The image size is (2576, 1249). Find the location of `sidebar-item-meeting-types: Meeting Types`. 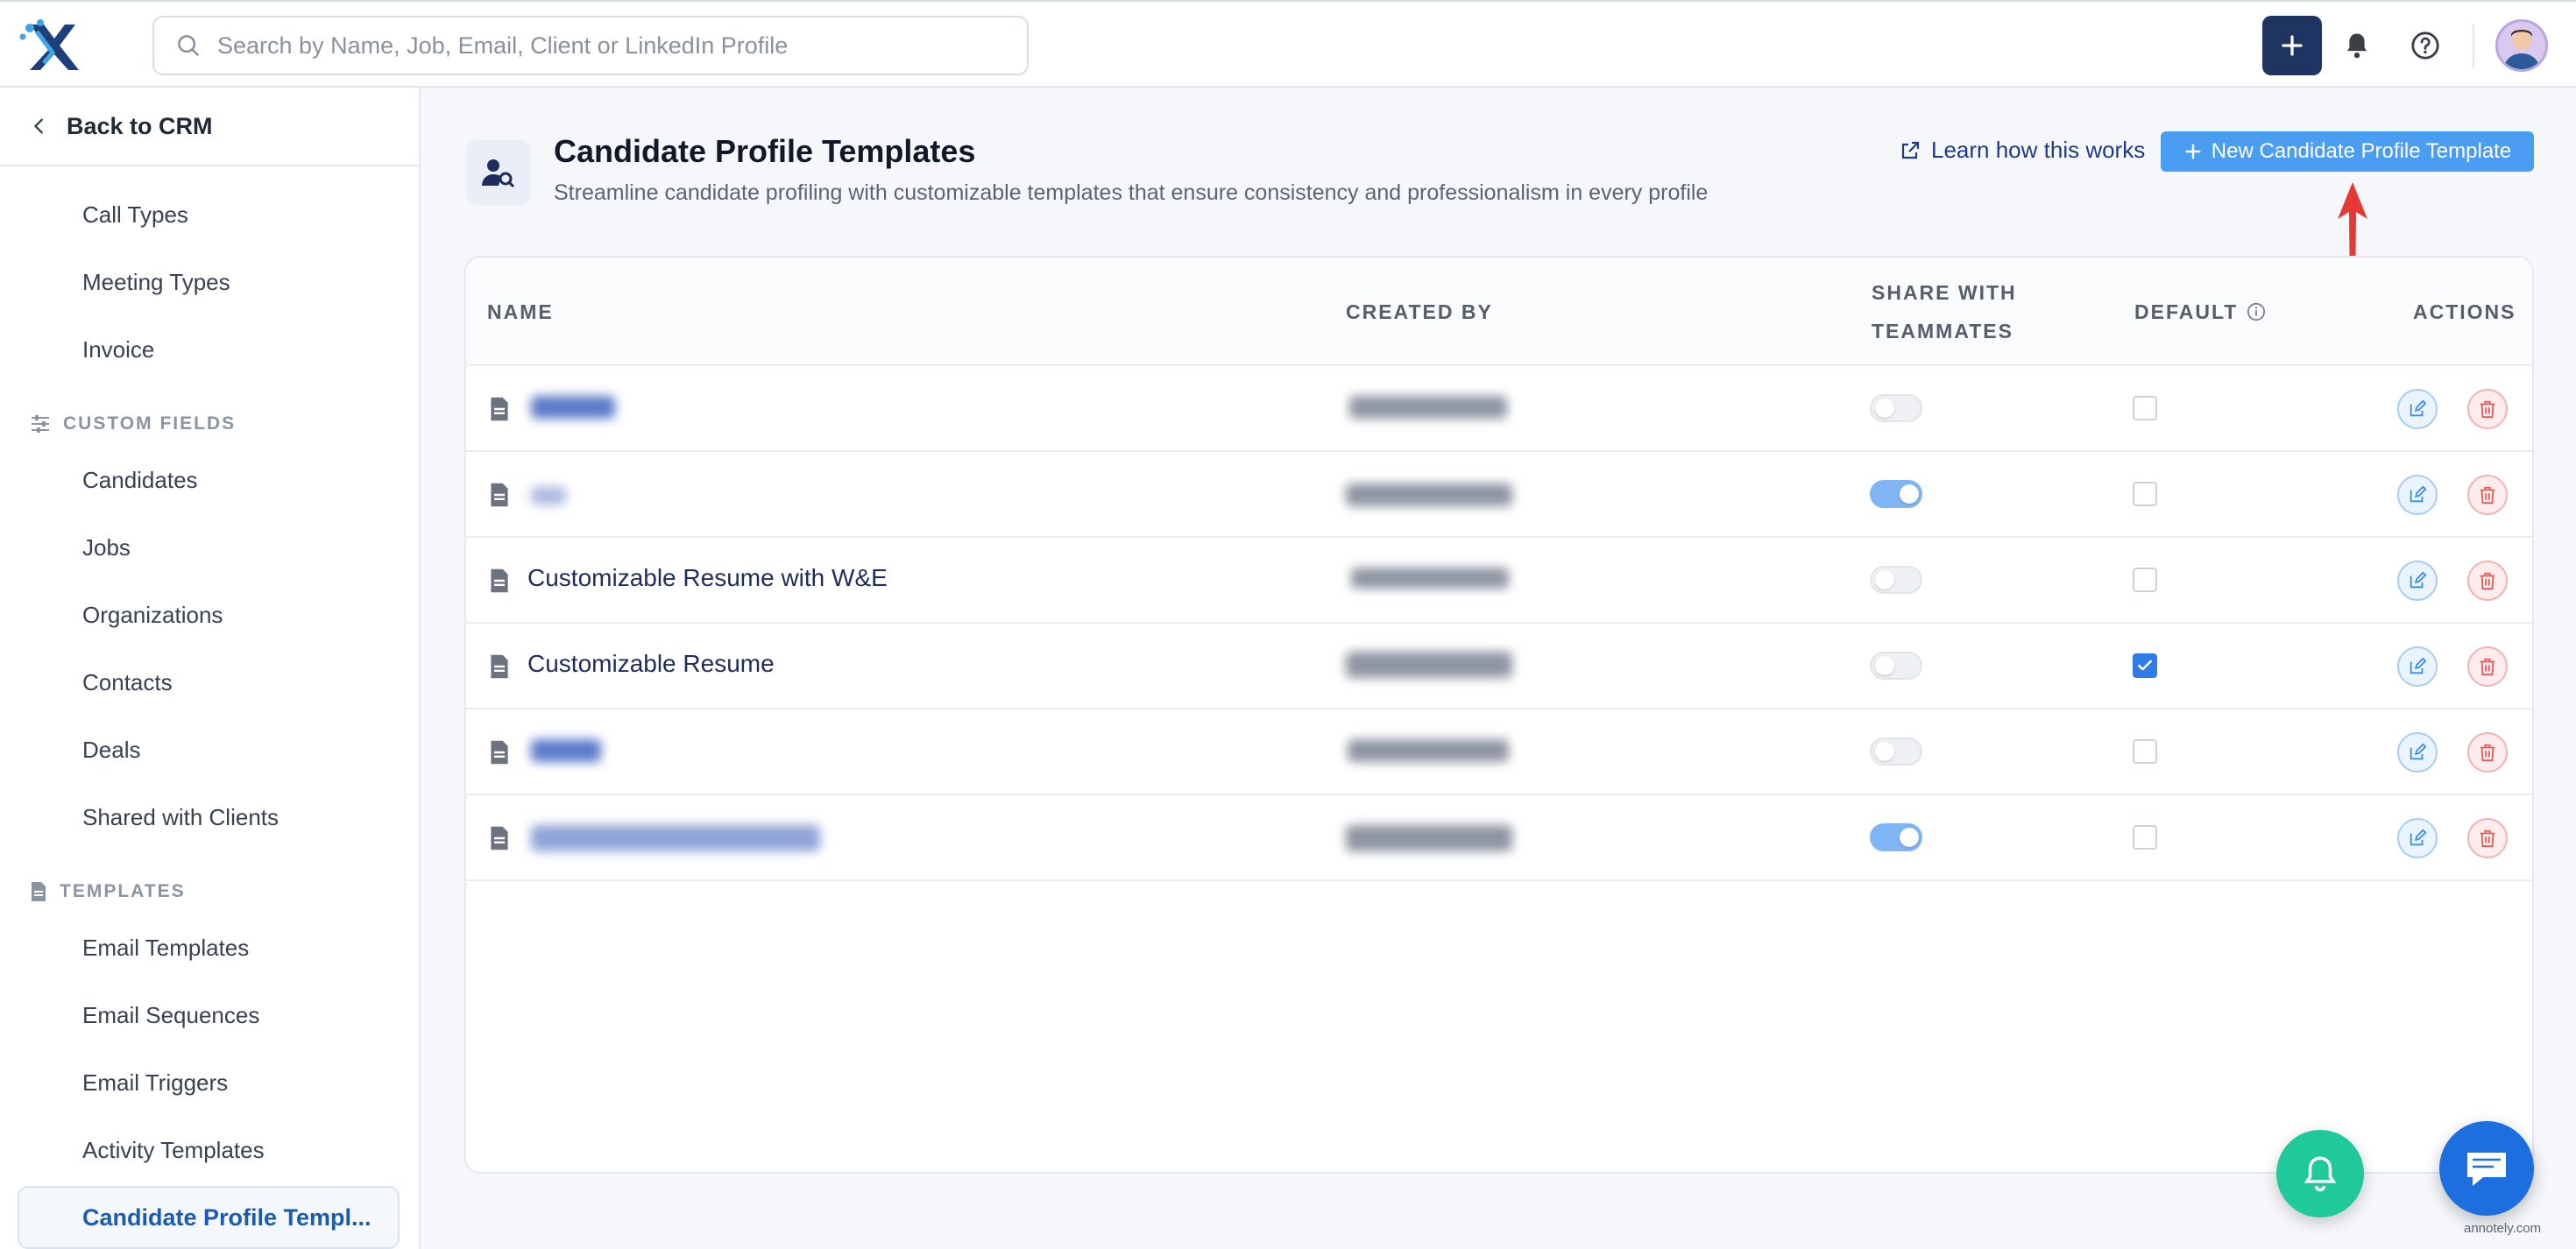

sidebar-item-meeting-types: Meeting Types is located at coordinates (156, 282).